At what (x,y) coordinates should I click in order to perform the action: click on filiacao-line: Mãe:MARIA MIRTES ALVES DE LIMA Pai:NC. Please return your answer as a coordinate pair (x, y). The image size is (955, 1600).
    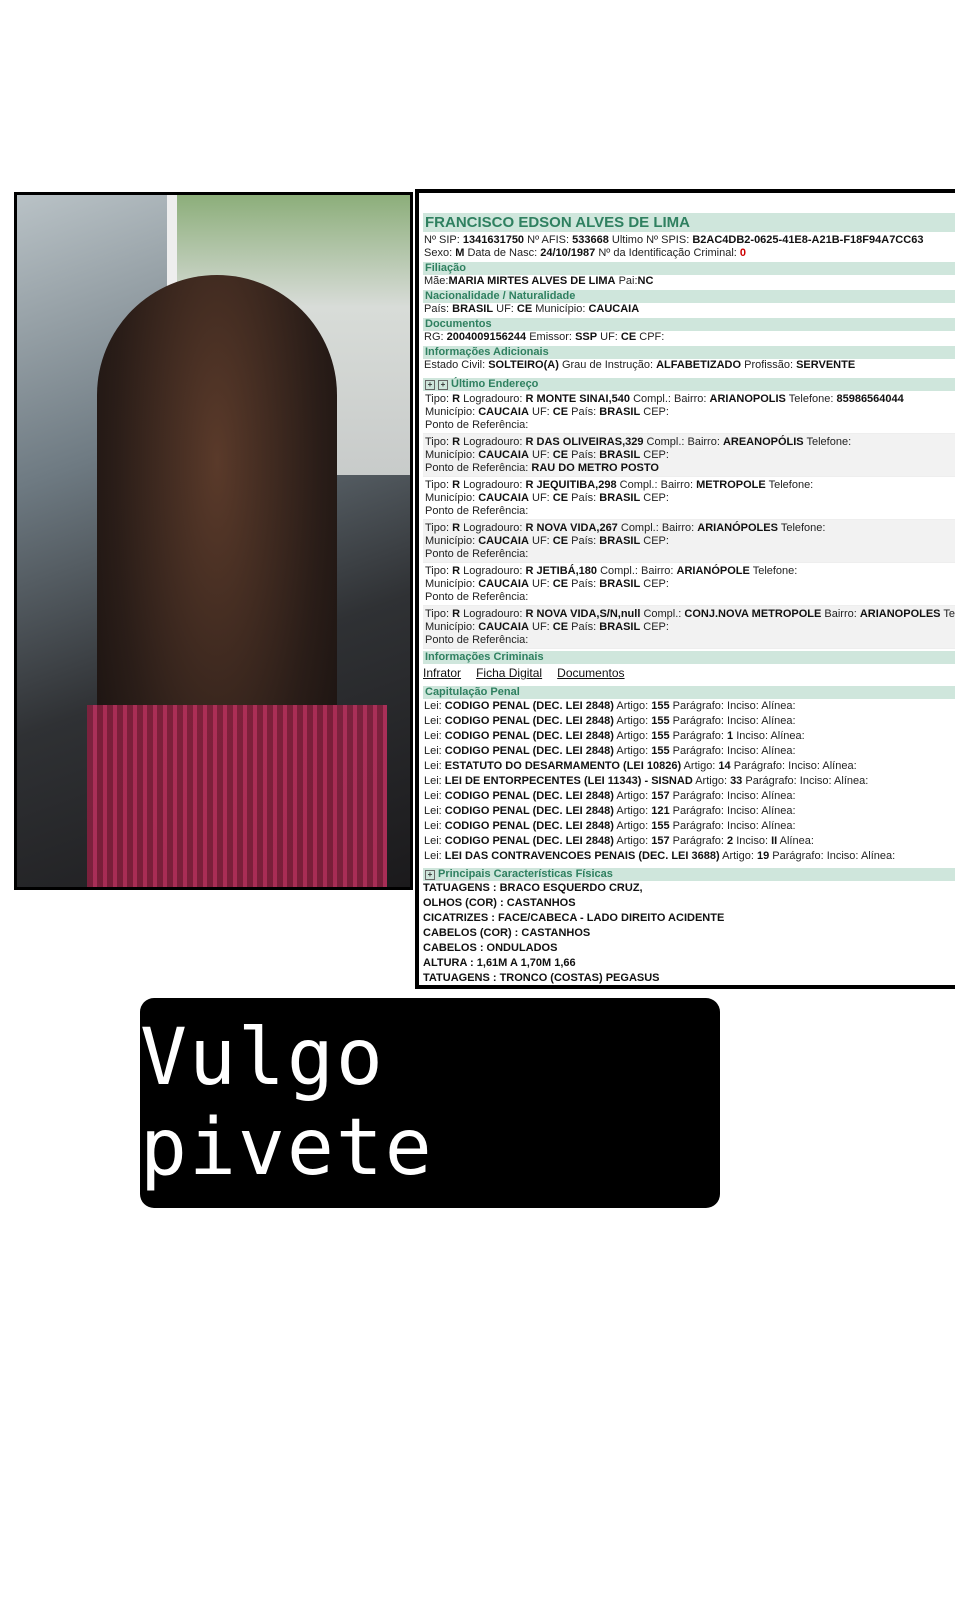
    Looking at the image, I should click on (539, 281).